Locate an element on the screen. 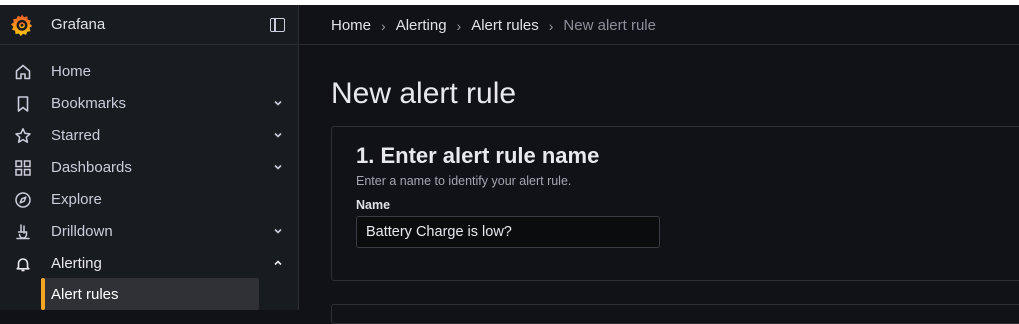 The height and width of the screenshot is (324, 1019). sidebar-item-bookmarks: Bookmarks is located at coordinates (149, 103).